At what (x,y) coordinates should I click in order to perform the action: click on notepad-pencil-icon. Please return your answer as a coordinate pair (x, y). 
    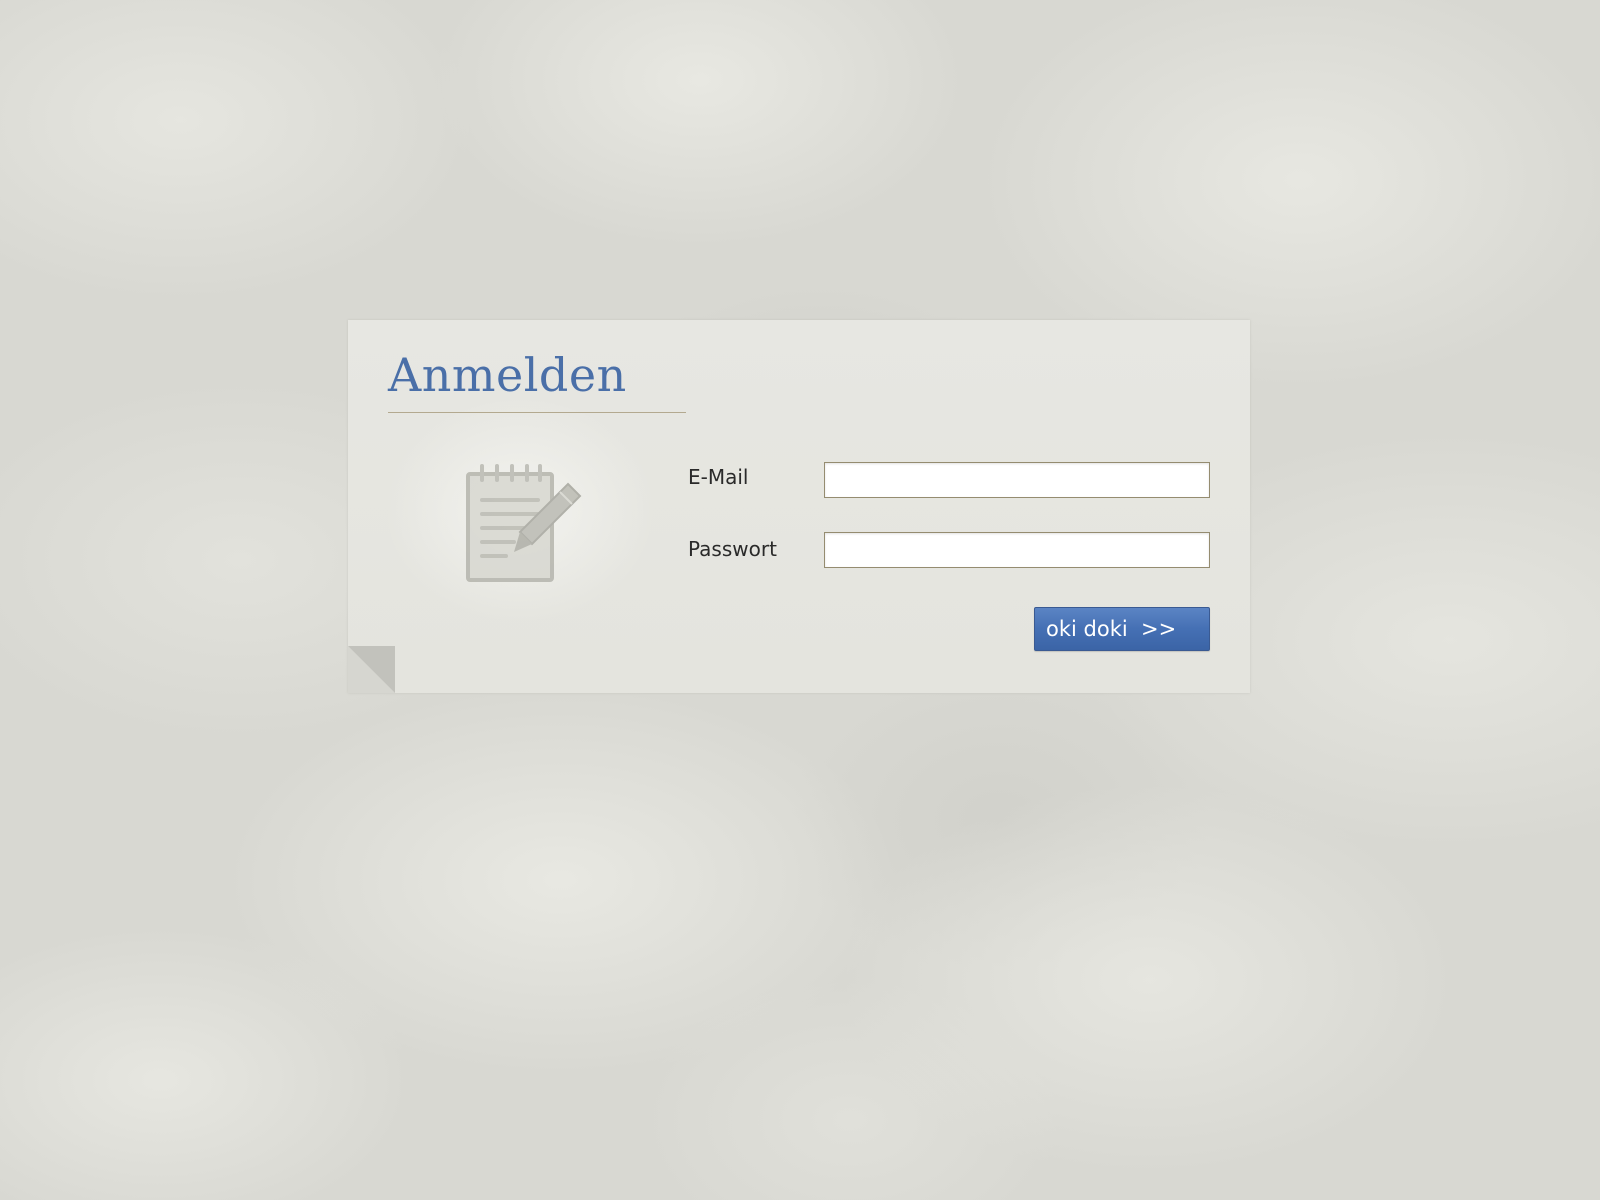
    Looking at the image, I should click on (522, 522).